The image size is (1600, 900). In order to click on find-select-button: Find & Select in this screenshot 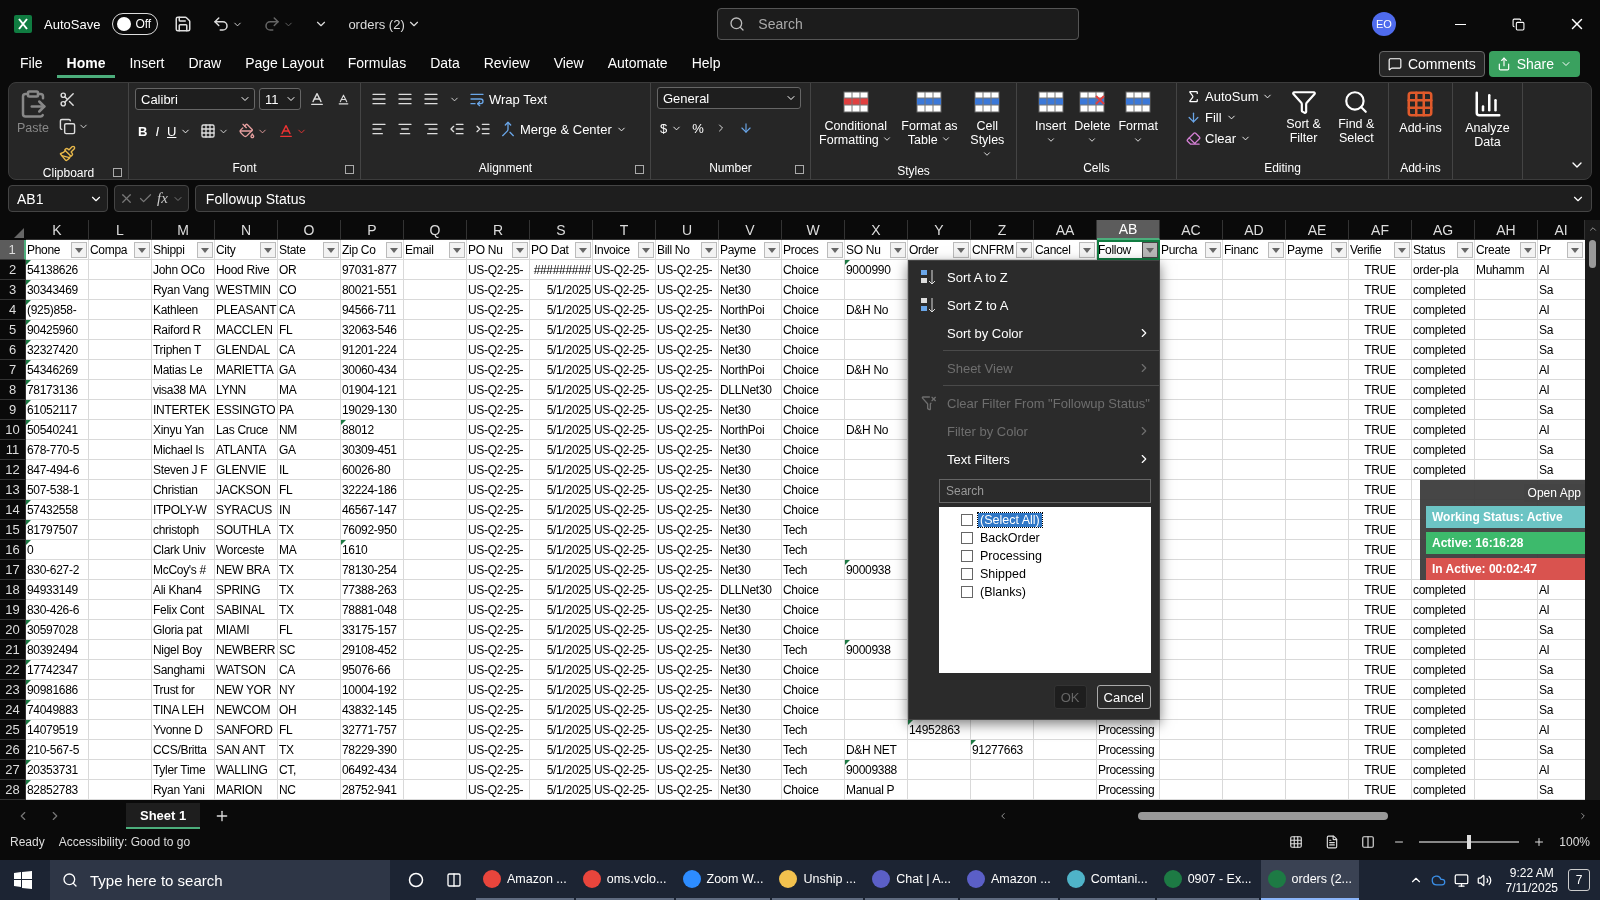, I will do `click(1356, 117)`.